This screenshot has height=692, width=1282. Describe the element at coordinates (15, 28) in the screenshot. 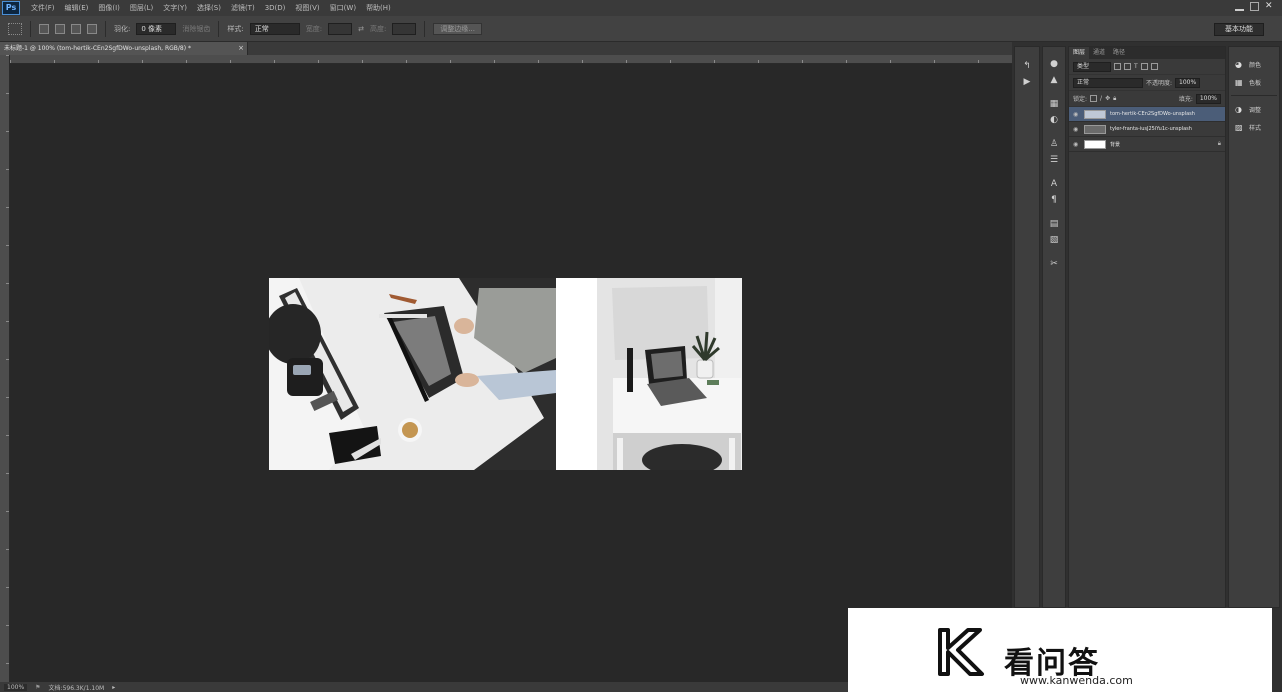

I see `marquee-tool-icon` at that location.